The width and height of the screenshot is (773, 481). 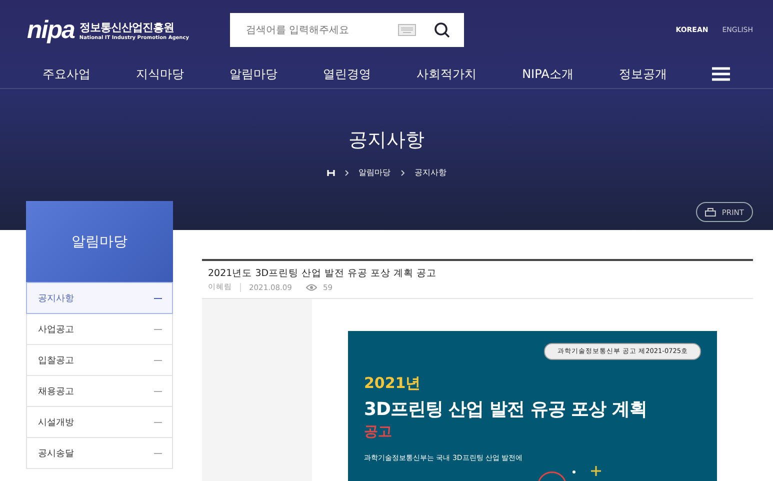 What do you see at coordinates (127, 27) in the screenshot?
I see `logo-name: 정보통신산업진흥원` at bounding box center [127, 27].